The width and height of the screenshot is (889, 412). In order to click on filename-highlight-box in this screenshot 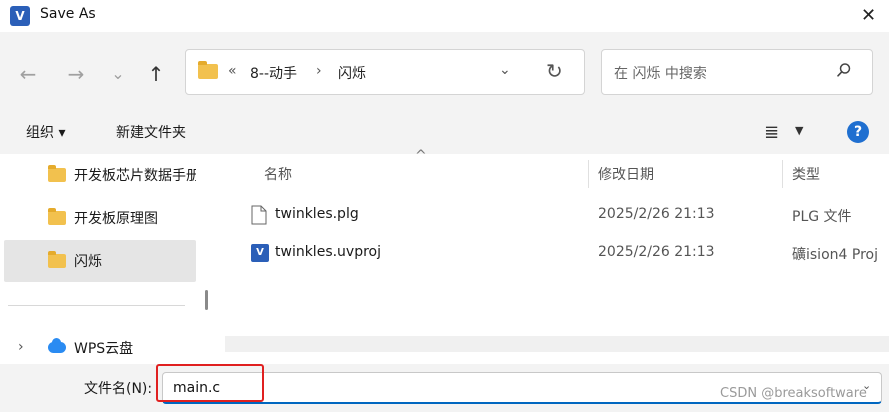, I will do `click(210, 383)`.